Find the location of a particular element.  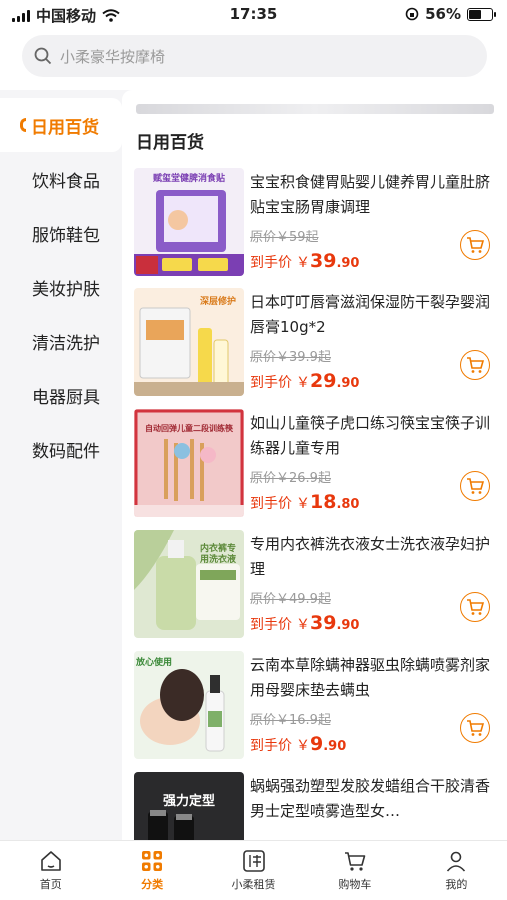

battery-level is located at coordinates (475, 14).